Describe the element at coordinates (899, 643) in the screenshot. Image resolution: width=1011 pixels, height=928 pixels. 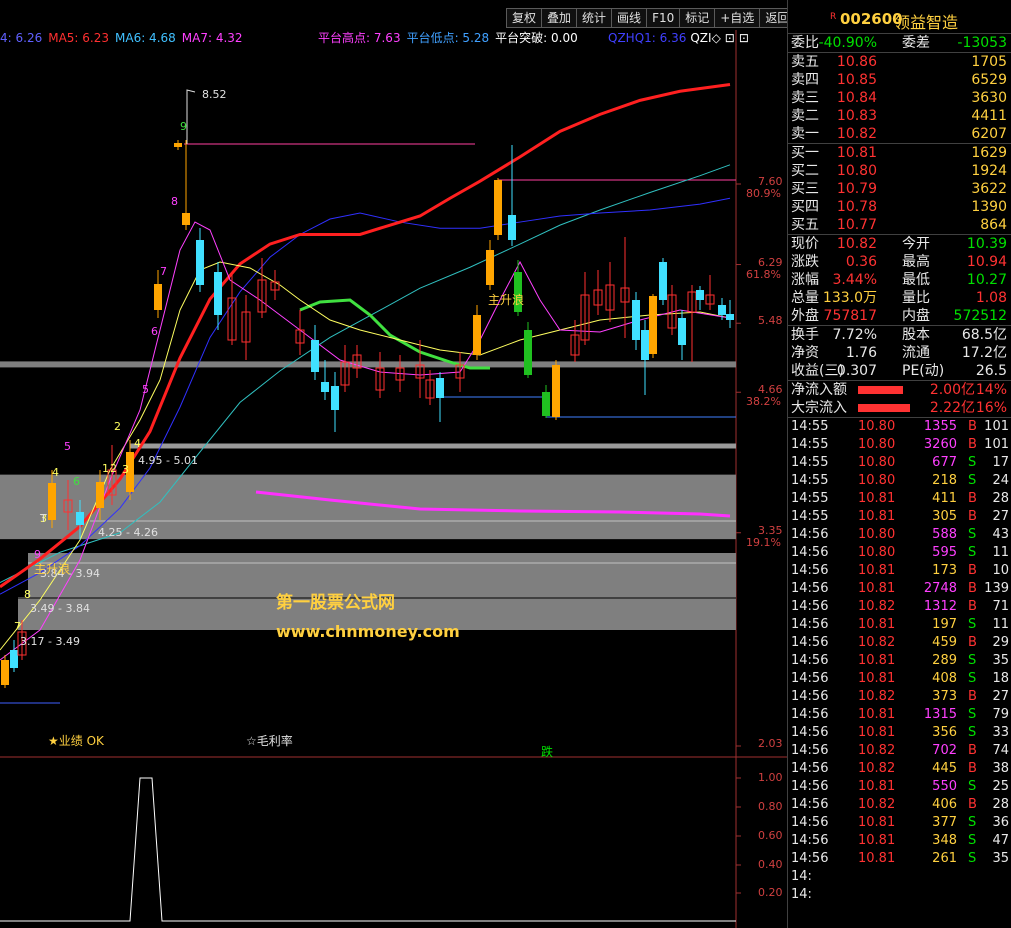
I see `trade-row: 14:56 10.82 459 B 29` at that location.